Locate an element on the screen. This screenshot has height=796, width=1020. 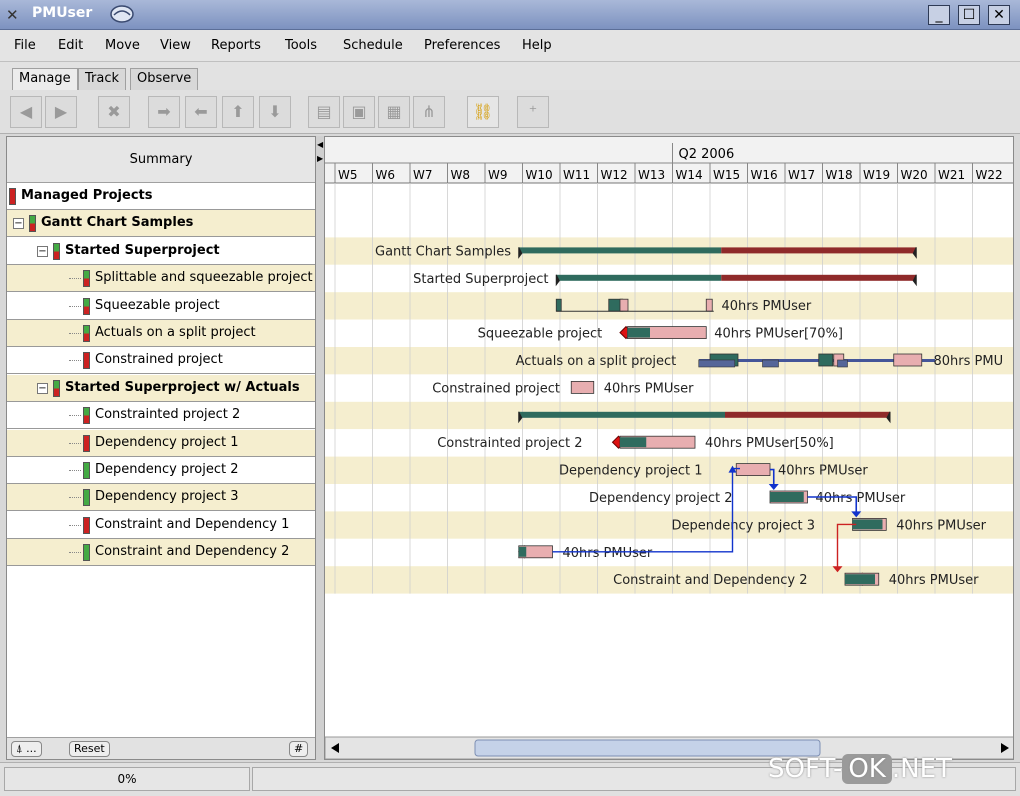
panel-splitter: ◀ ▶ is located at coordinates (320, 448).